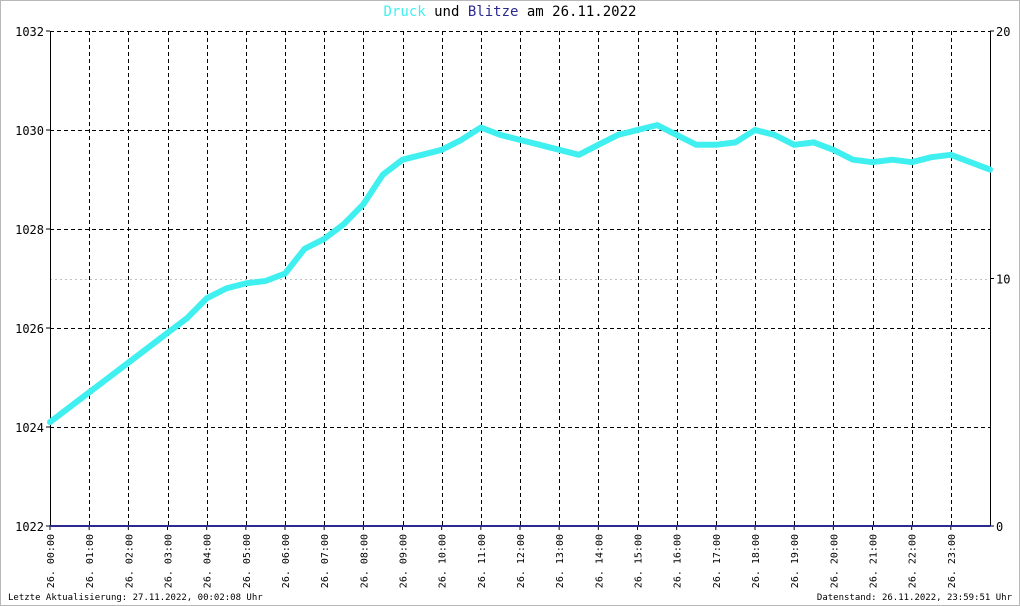 This screenshot has width=1020, height=606. Describe the element at coordinates (364, 561) in the screenshot. I see `x-tick-label: 26. 08:00` at that location.